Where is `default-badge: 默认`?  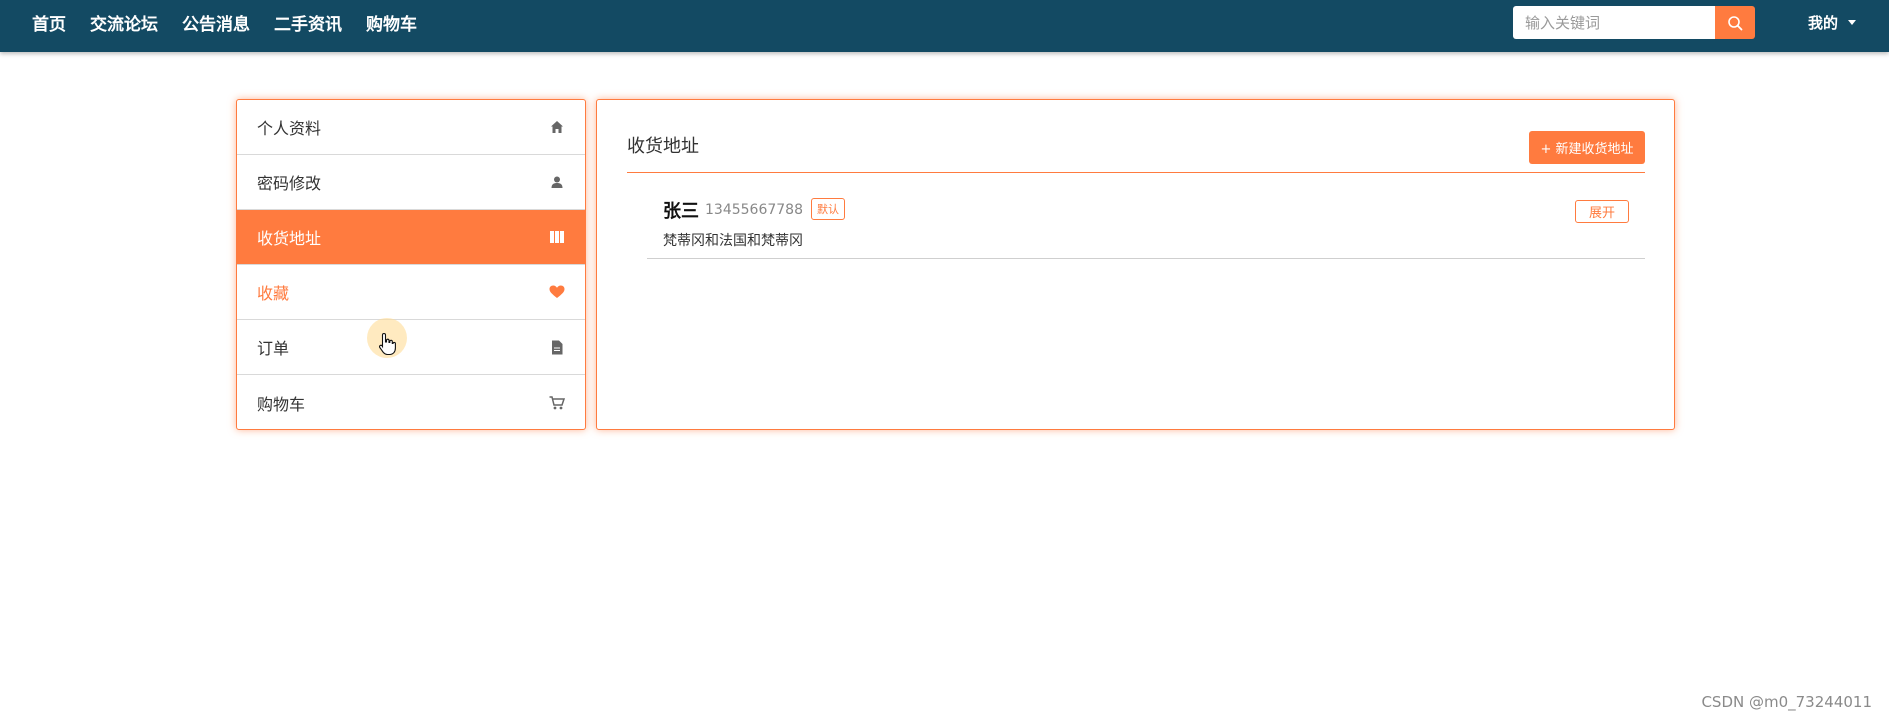
default-badge: 默认 is located at coordinates (828, 209).